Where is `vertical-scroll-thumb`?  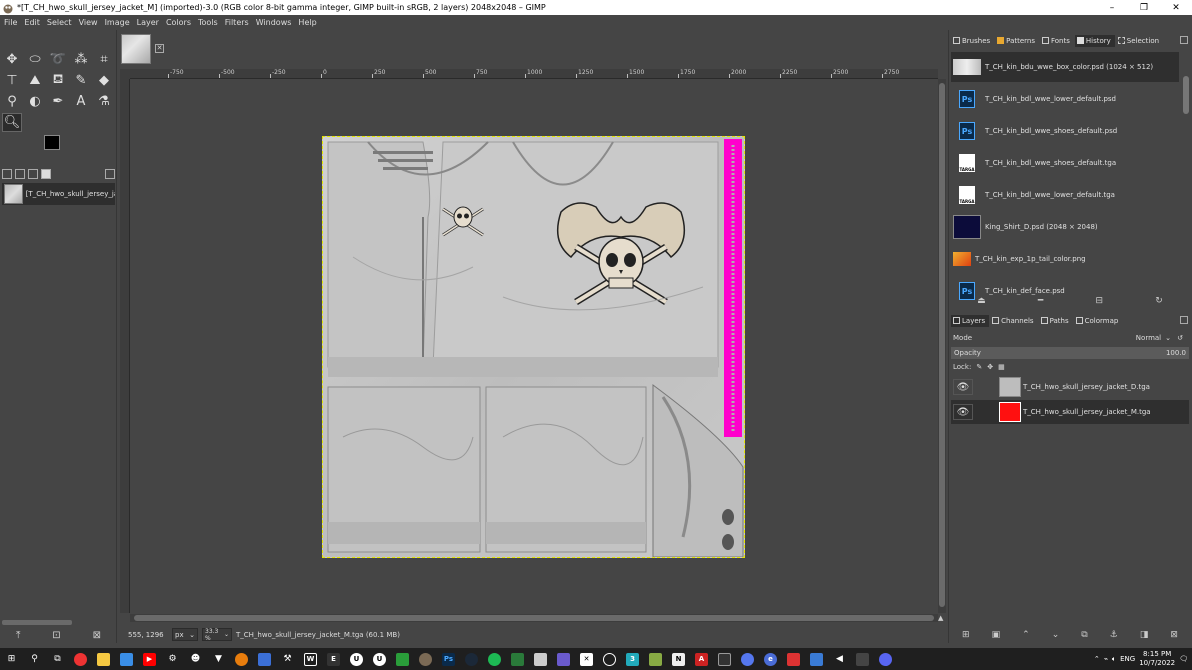 vertical-scroll-thumb is located at coordinates (942, 345).